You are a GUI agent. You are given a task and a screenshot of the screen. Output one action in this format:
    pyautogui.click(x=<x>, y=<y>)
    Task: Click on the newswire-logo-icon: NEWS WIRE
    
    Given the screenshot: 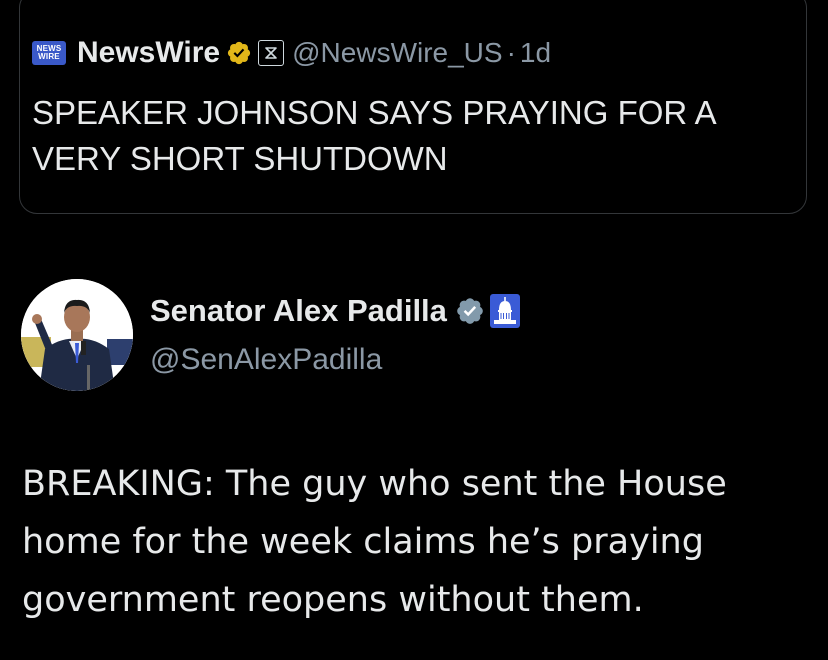 What is the action you would take?
    pyautogui.click(x=49, y=53)
    